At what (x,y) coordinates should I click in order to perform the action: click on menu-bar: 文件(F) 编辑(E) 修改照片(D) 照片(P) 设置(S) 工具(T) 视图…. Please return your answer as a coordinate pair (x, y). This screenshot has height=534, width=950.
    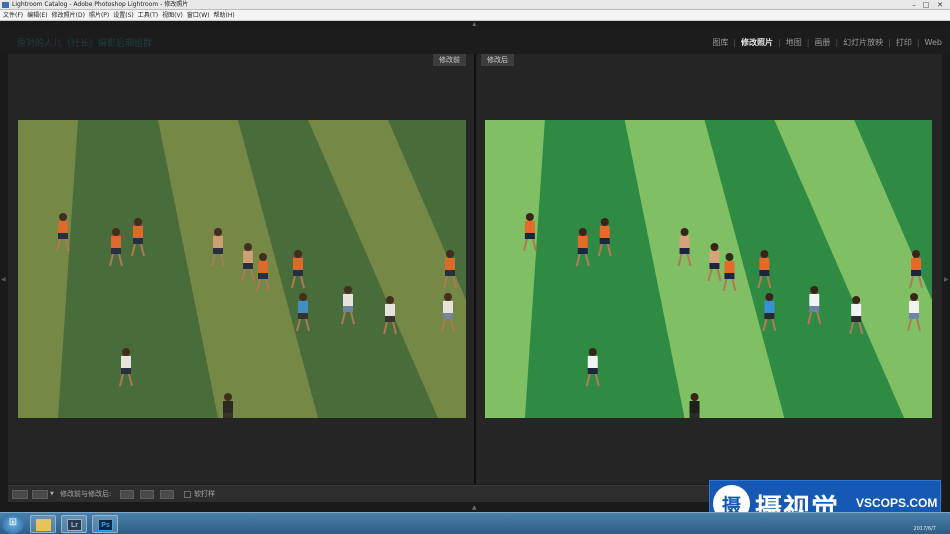
    Looking at the image, I should click on (475, 15).